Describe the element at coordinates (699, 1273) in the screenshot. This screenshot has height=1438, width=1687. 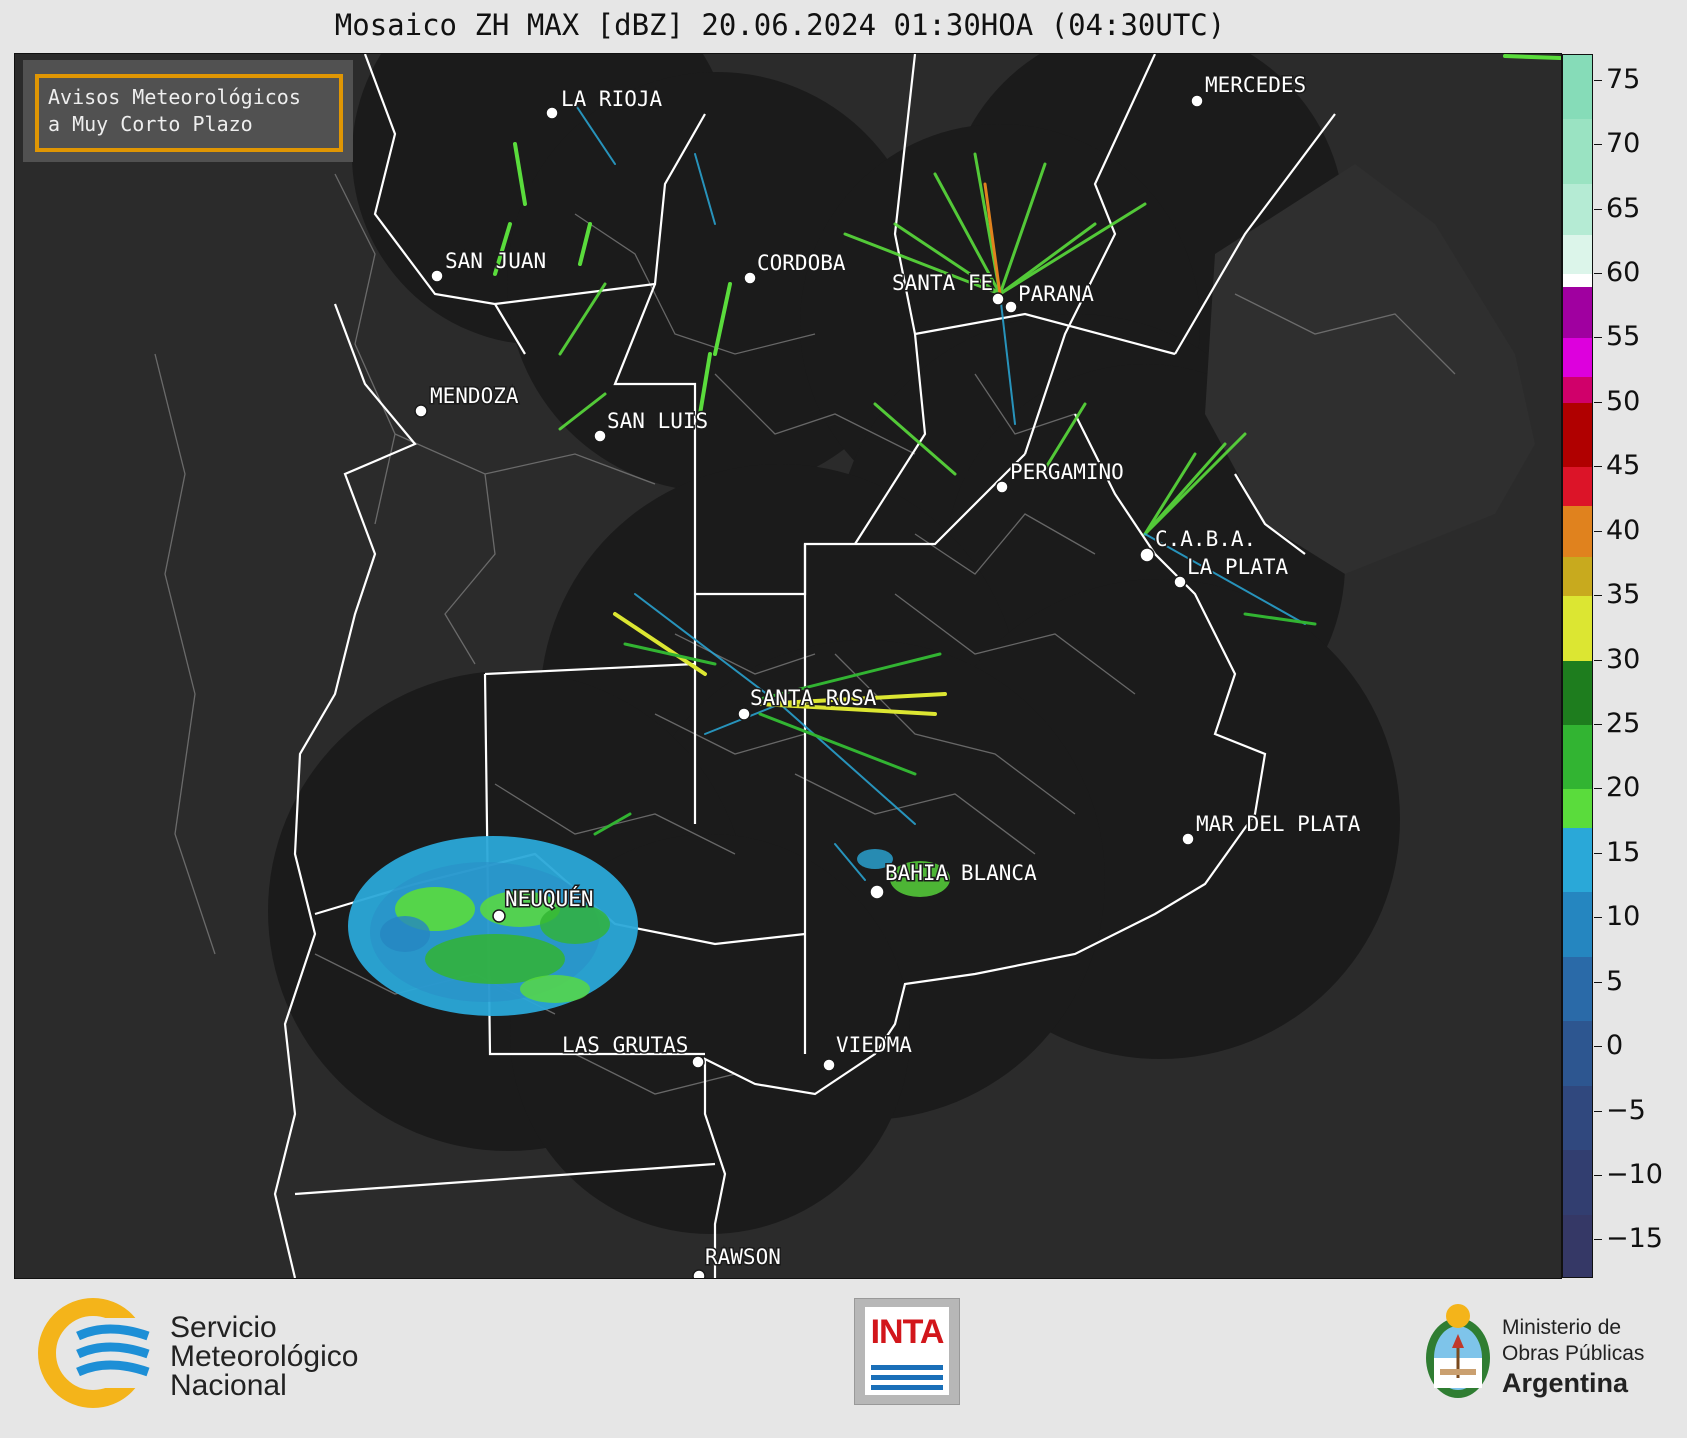
I see `city-dot-rawson` at that location.